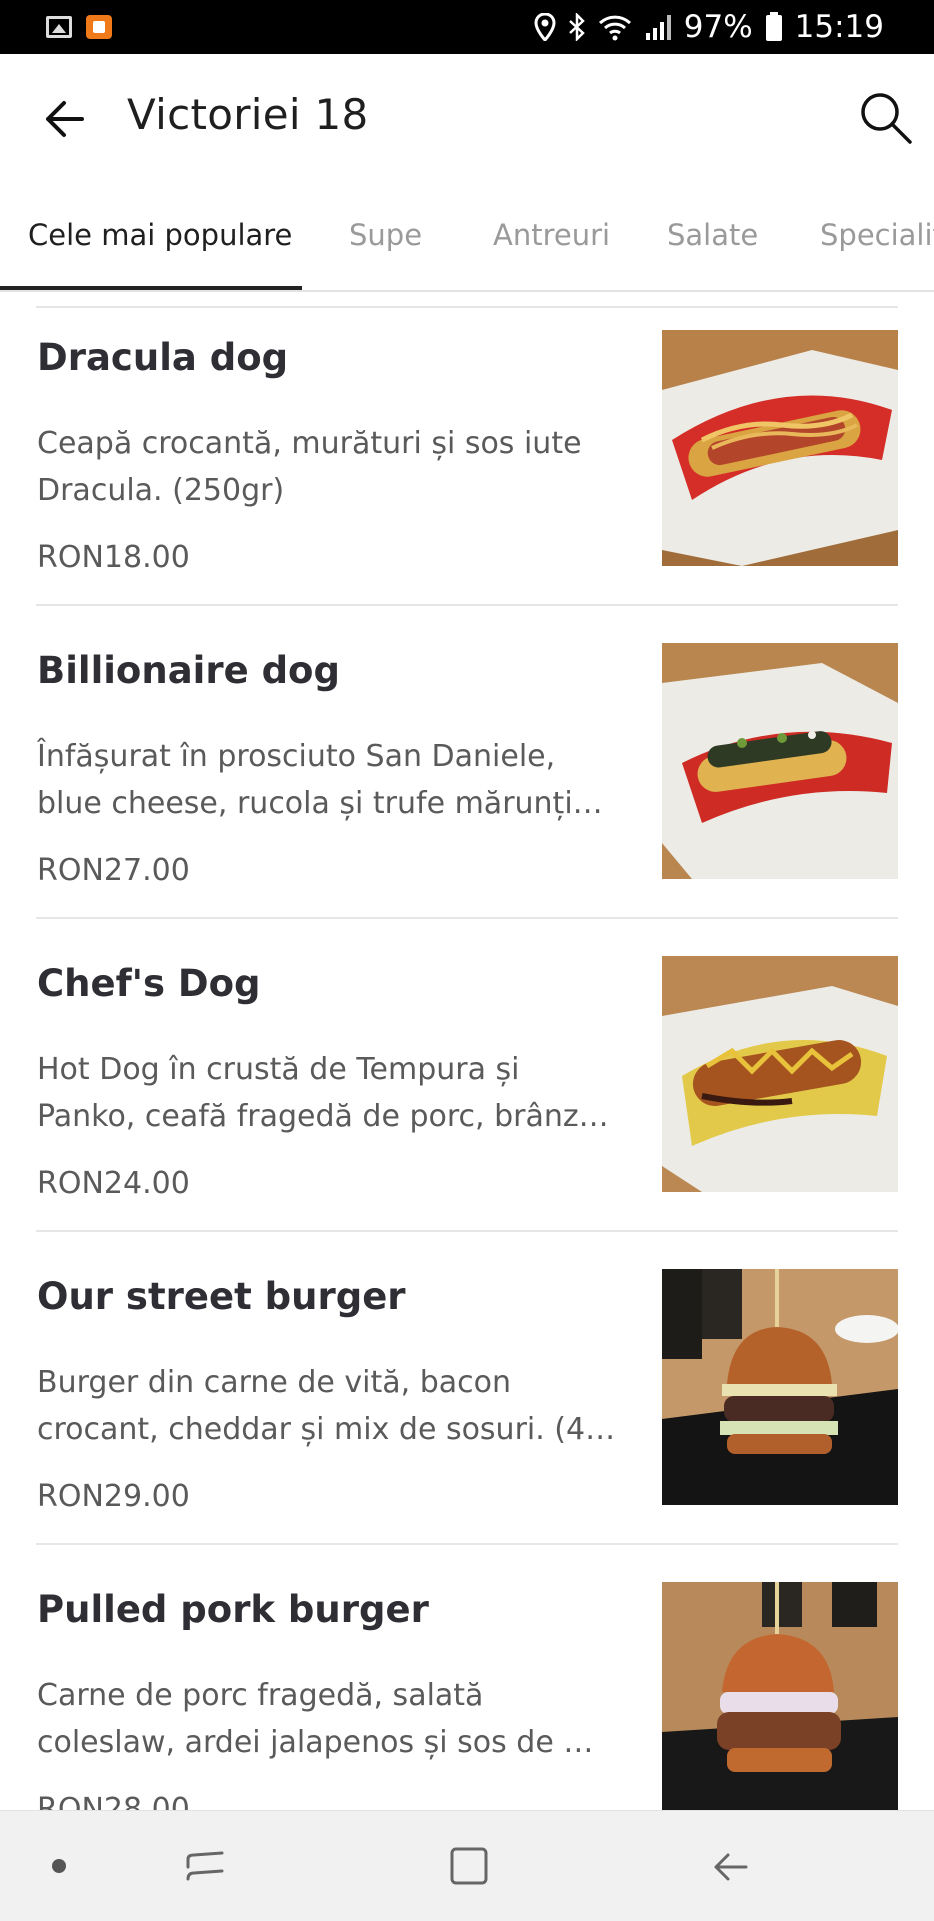 Image resolution: width=934 pixels, height=1921 pixels. What do you see at coordinates (163, 357) in the screenshot?
I see `item-name: Dracula dog` at bounding box center [163, 357].